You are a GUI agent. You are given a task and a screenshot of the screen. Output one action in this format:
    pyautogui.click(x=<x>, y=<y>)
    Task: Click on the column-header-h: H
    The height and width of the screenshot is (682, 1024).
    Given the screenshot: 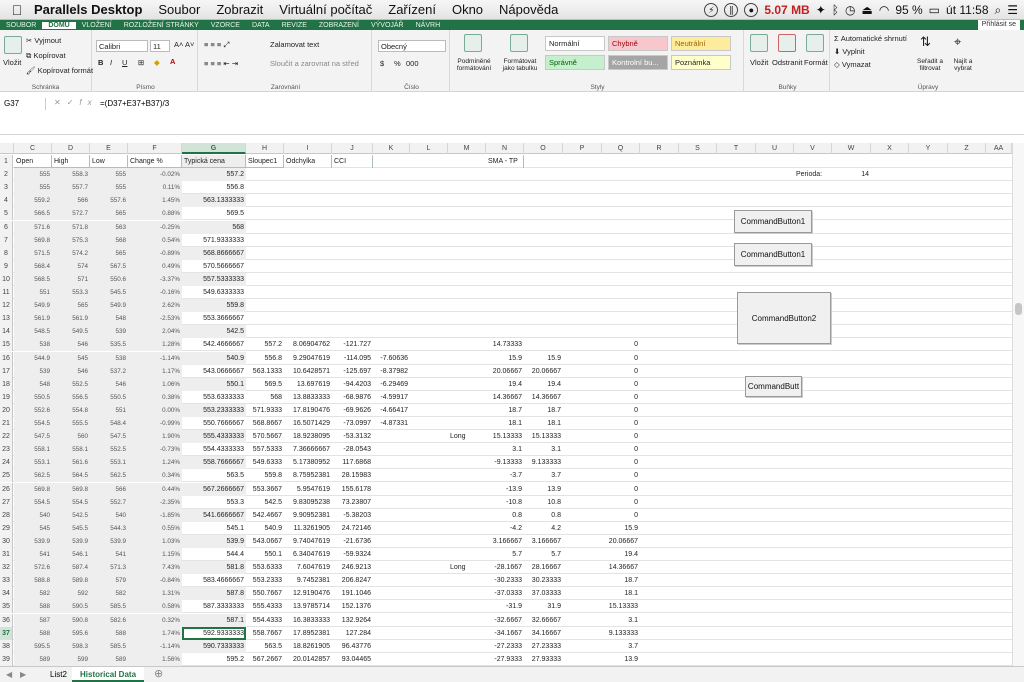 What is the action you would take?
    pyautogui.click(x=265, y=148)
    